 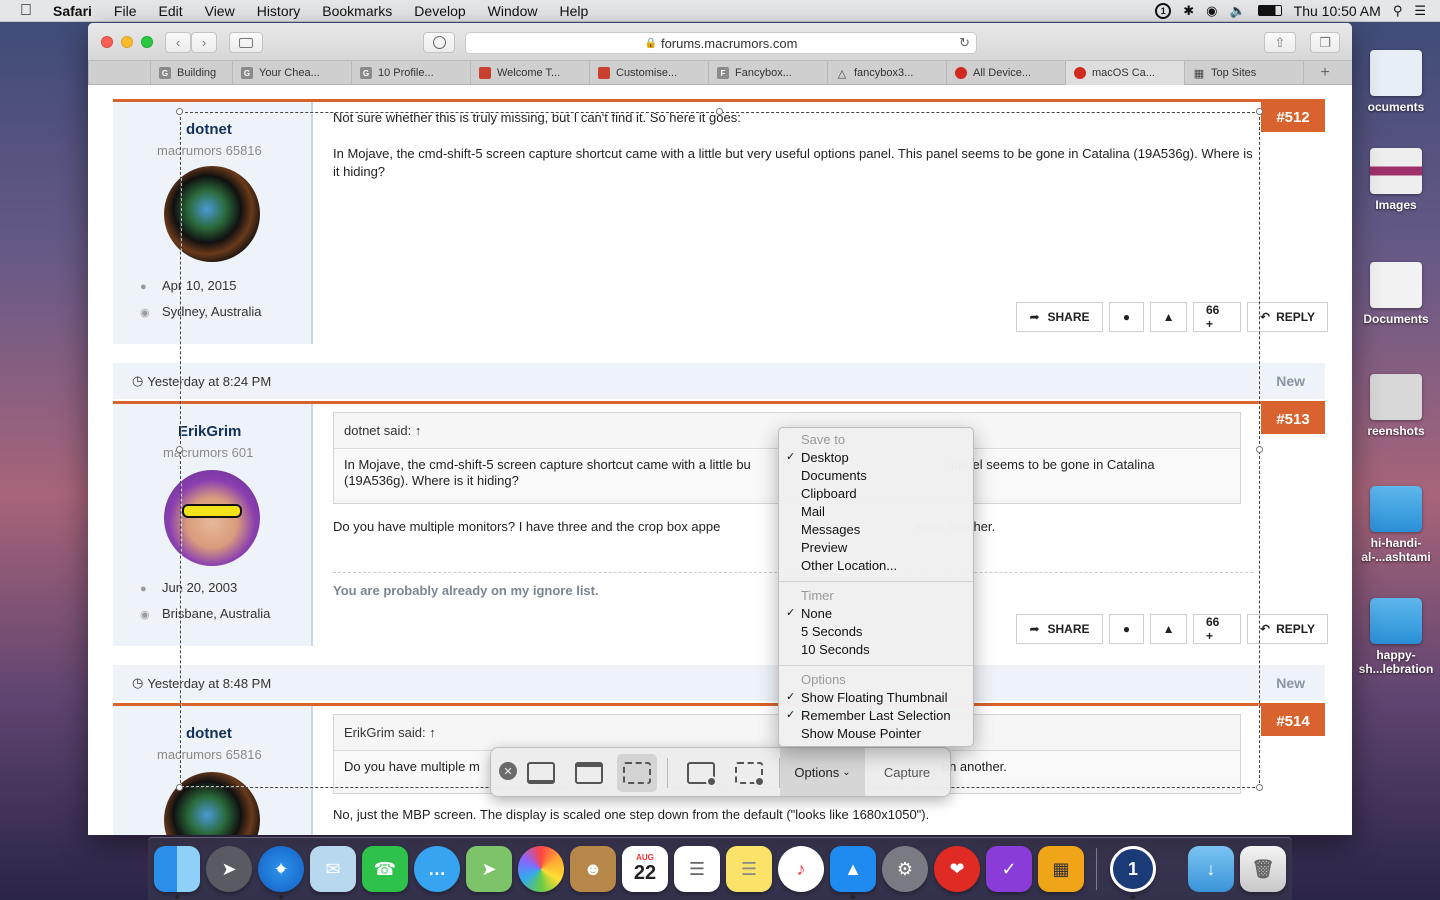 I want to click on pocket-app-icon: ❤, so click(x=957, y=869).